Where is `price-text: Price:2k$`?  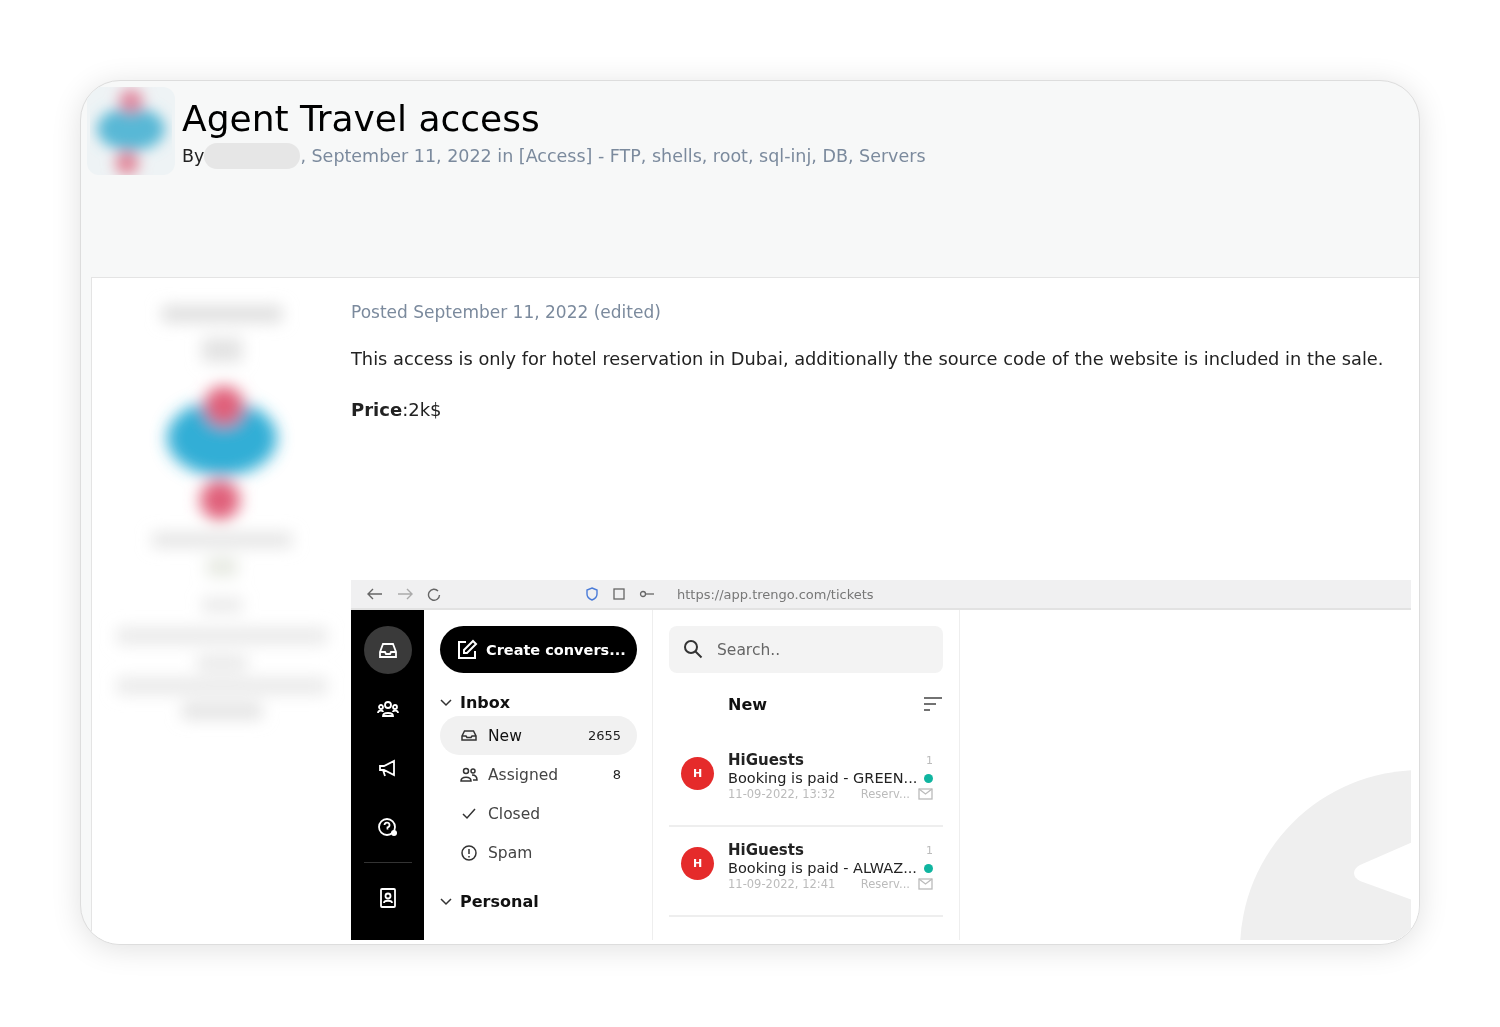 price-text: Price:2k$ is located at coordinates (397, 409).